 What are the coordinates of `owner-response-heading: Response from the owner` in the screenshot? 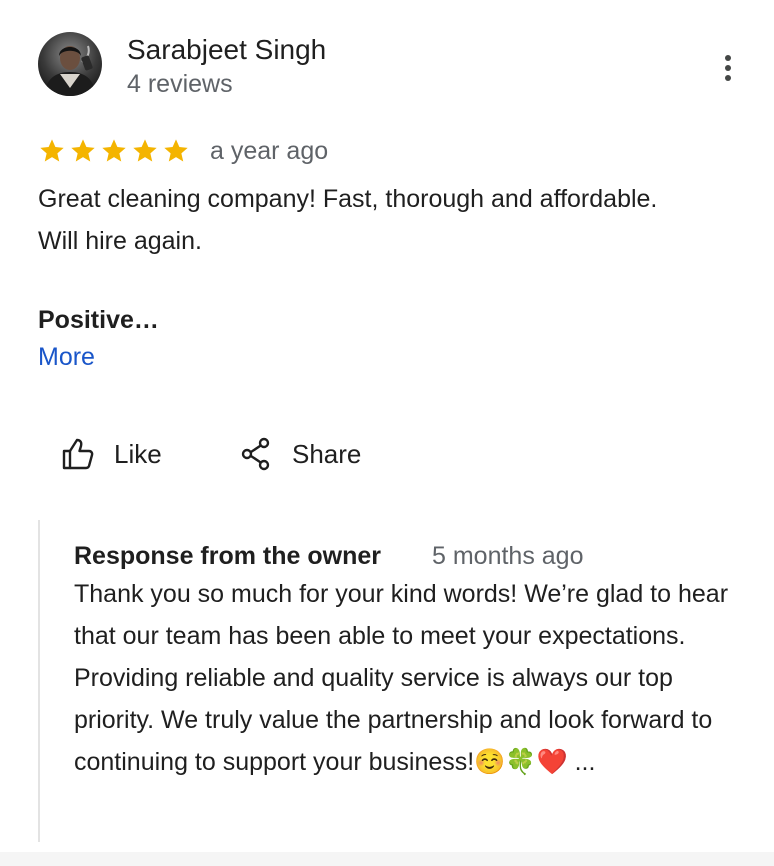 It's located at (227, 556).